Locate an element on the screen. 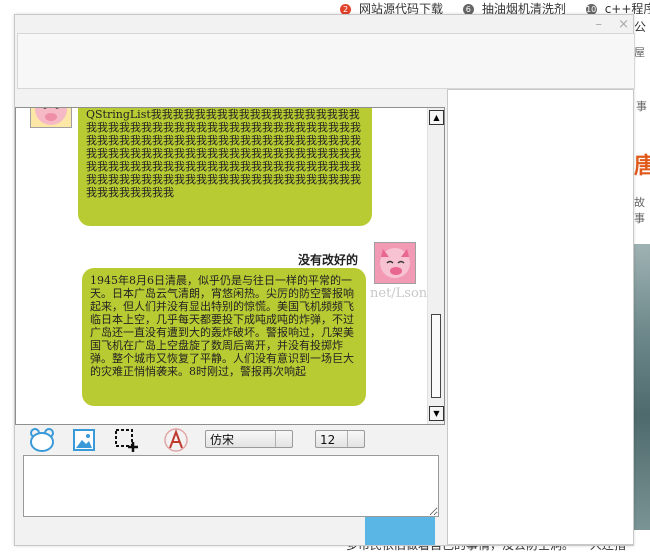 The image size is (650, 560). send-button is located at coordinates (400, 531).